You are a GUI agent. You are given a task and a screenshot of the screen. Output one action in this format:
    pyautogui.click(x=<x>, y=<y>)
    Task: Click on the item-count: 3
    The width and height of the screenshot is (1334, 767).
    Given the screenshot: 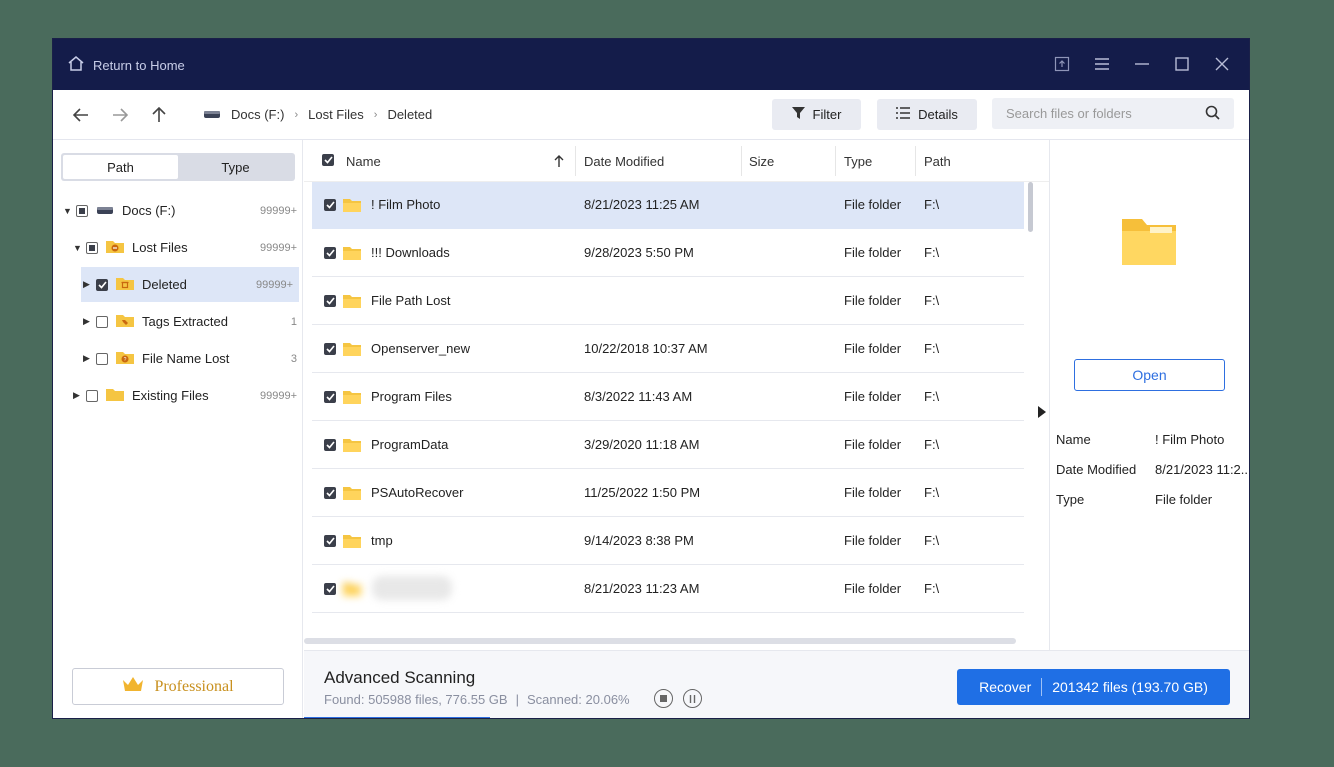 What is the action you would take?
    pyautogui.click(x=293, y=358)
    